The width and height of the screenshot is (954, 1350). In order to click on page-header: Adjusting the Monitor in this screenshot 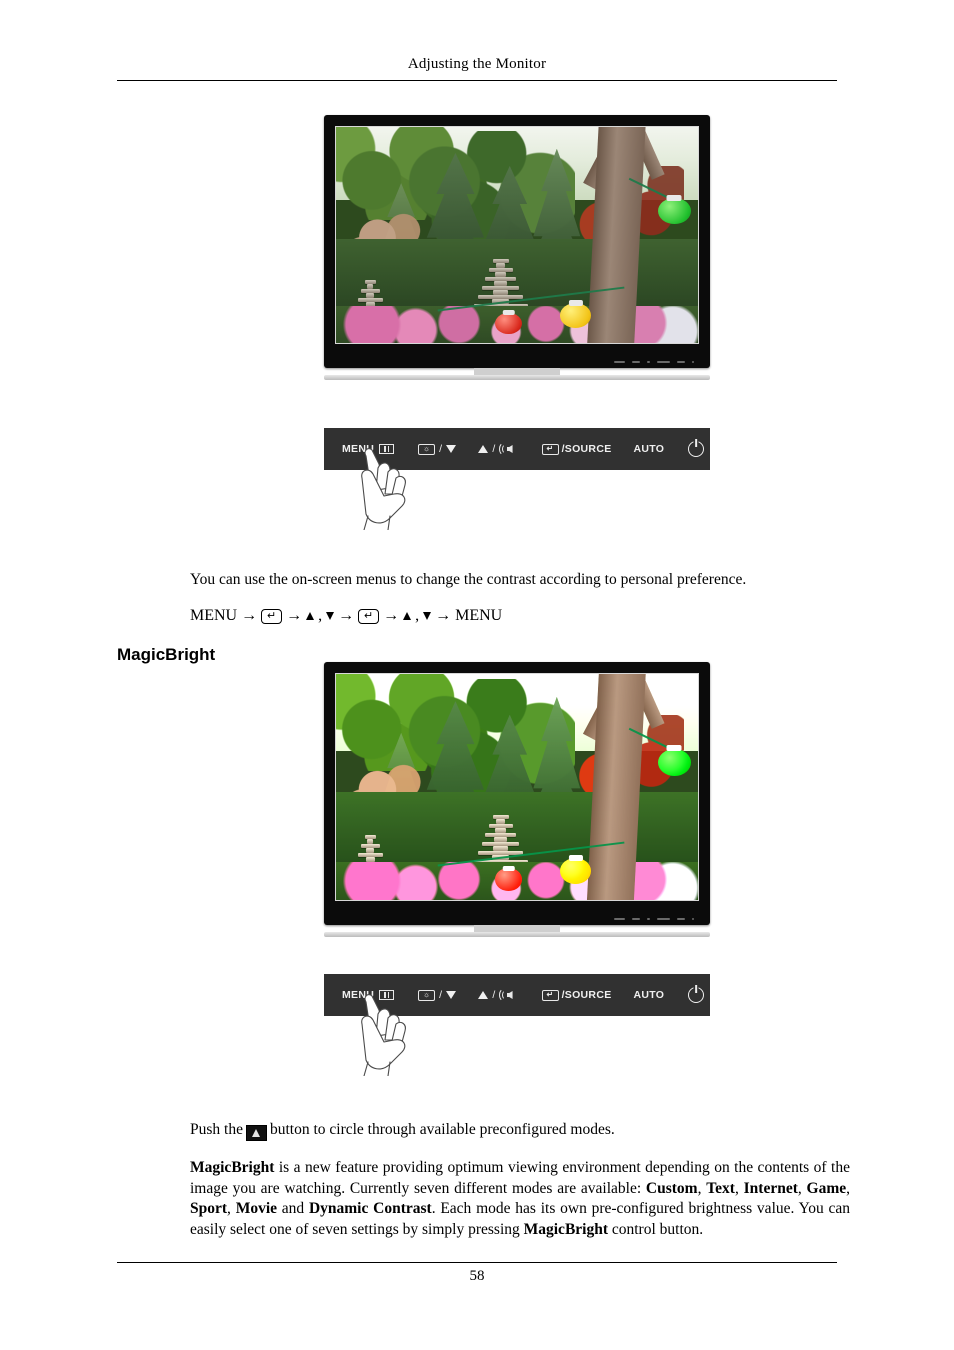, I will do `click(477, 64)`.